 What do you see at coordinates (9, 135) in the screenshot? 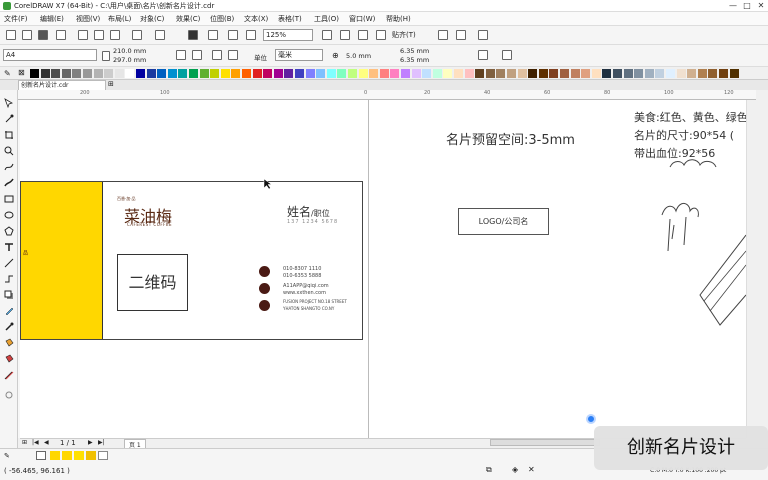
I see `crop-tool-icon` at bounding box center [9, 135].